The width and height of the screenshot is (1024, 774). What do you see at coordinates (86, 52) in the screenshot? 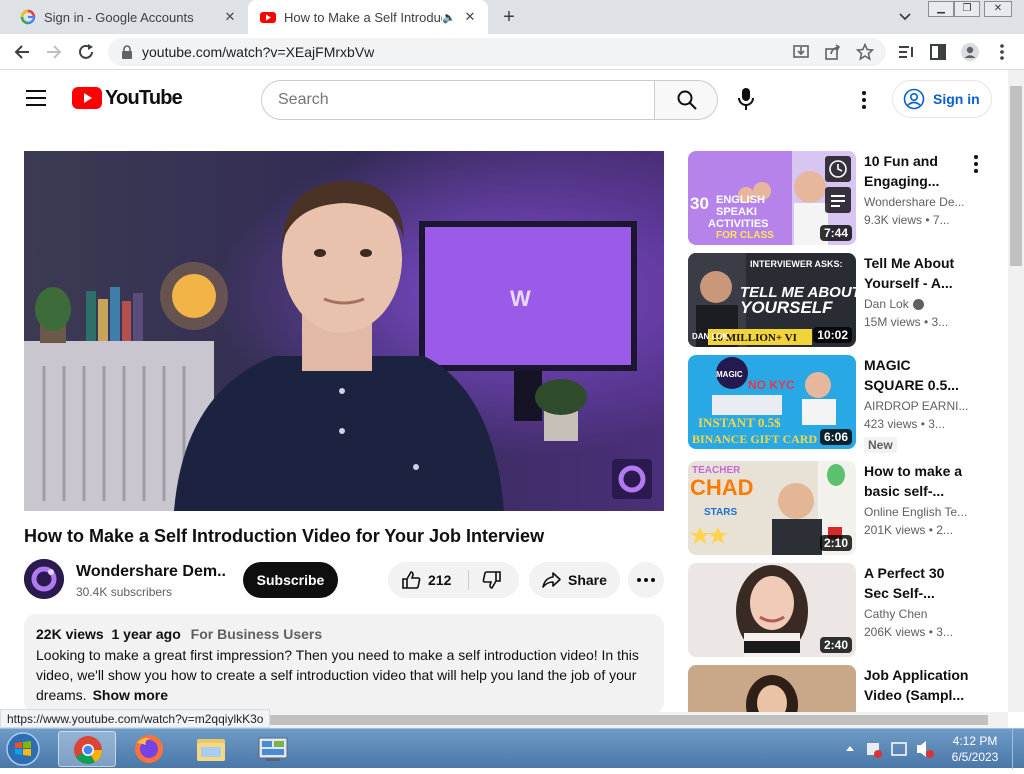
I see `reload-icon` at bounding box center [86, 52].